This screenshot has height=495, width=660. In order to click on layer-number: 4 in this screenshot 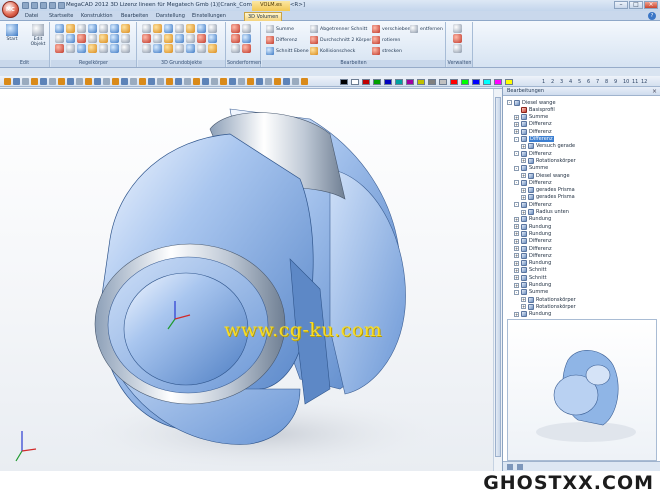, I will do `click(570, 82)`.